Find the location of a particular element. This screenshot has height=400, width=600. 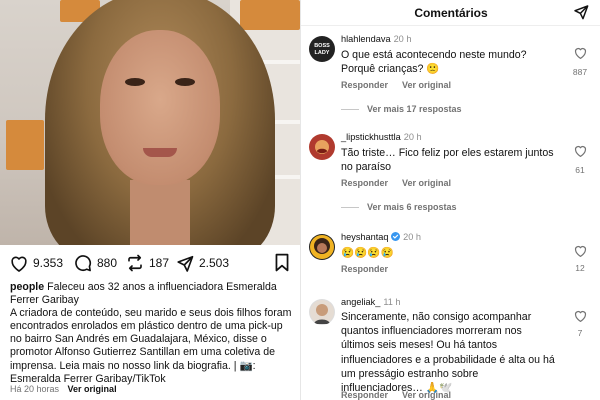

svg-text: LADY is located at coordinates (322, 53).